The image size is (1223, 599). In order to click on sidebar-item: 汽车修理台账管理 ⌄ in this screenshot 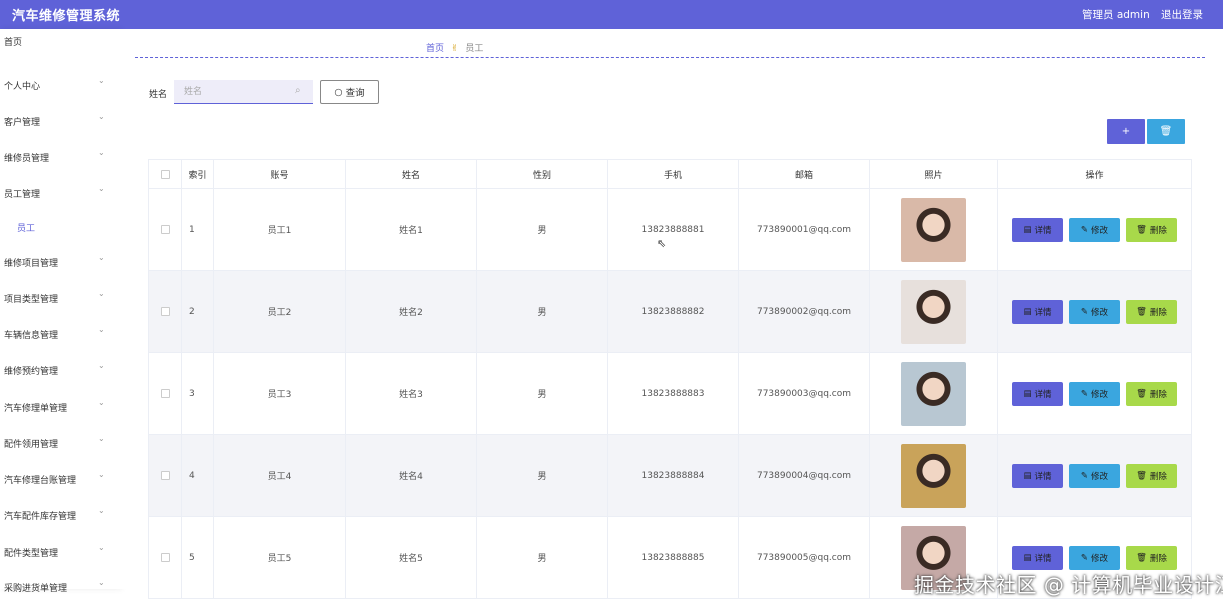, I will do `click(60, 479)`.